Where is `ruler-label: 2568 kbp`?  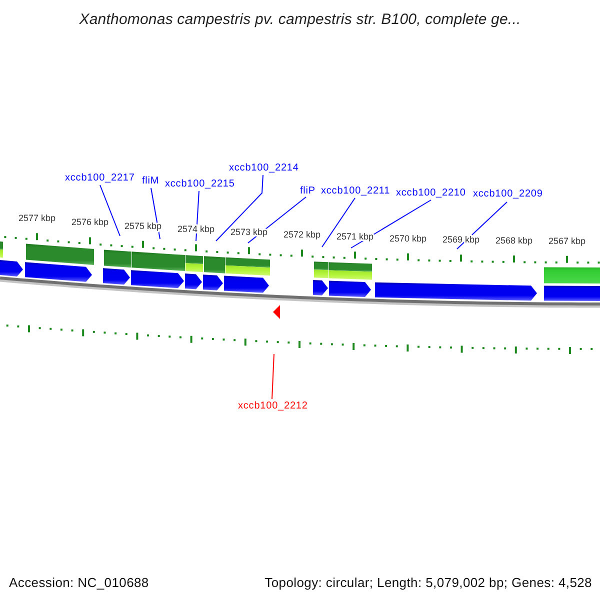 ruler-label: 2568 kbp is located at coordinates (514, 240).